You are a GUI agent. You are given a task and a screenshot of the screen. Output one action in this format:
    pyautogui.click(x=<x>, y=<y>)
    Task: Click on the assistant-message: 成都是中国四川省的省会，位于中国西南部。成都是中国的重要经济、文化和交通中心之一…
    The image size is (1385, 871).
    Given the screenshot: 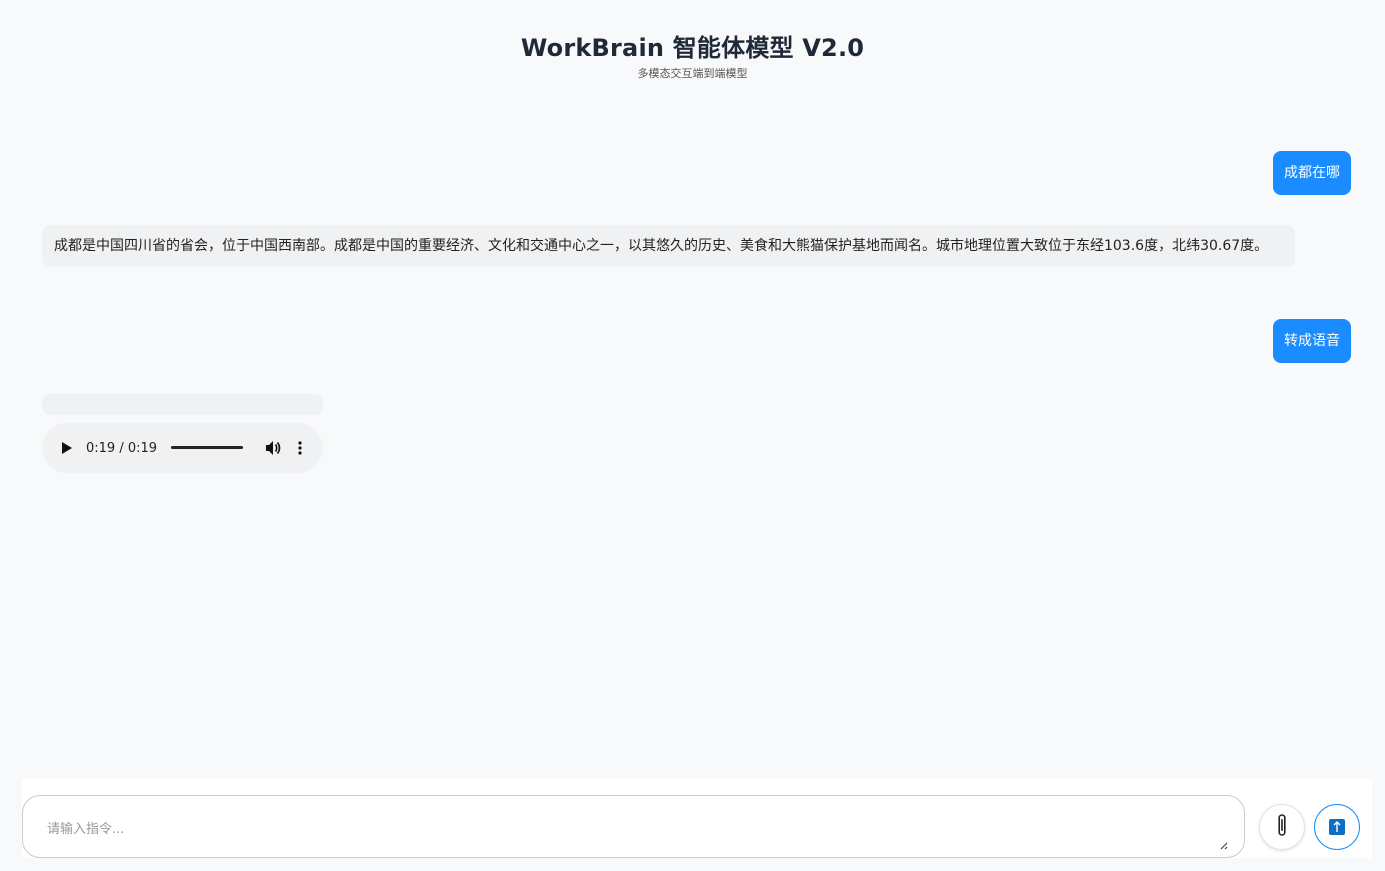 What is the action you would take?
    pyautogui.click(x=668, y=246)
    